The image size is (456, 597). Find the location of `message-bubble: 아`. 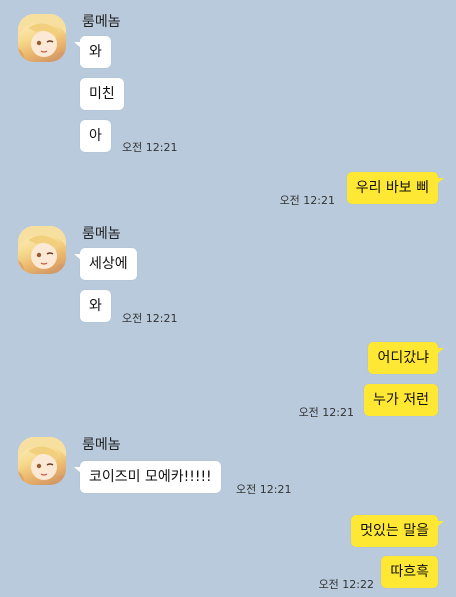

message-bubble: 아 is located at coordinates (95, 136).